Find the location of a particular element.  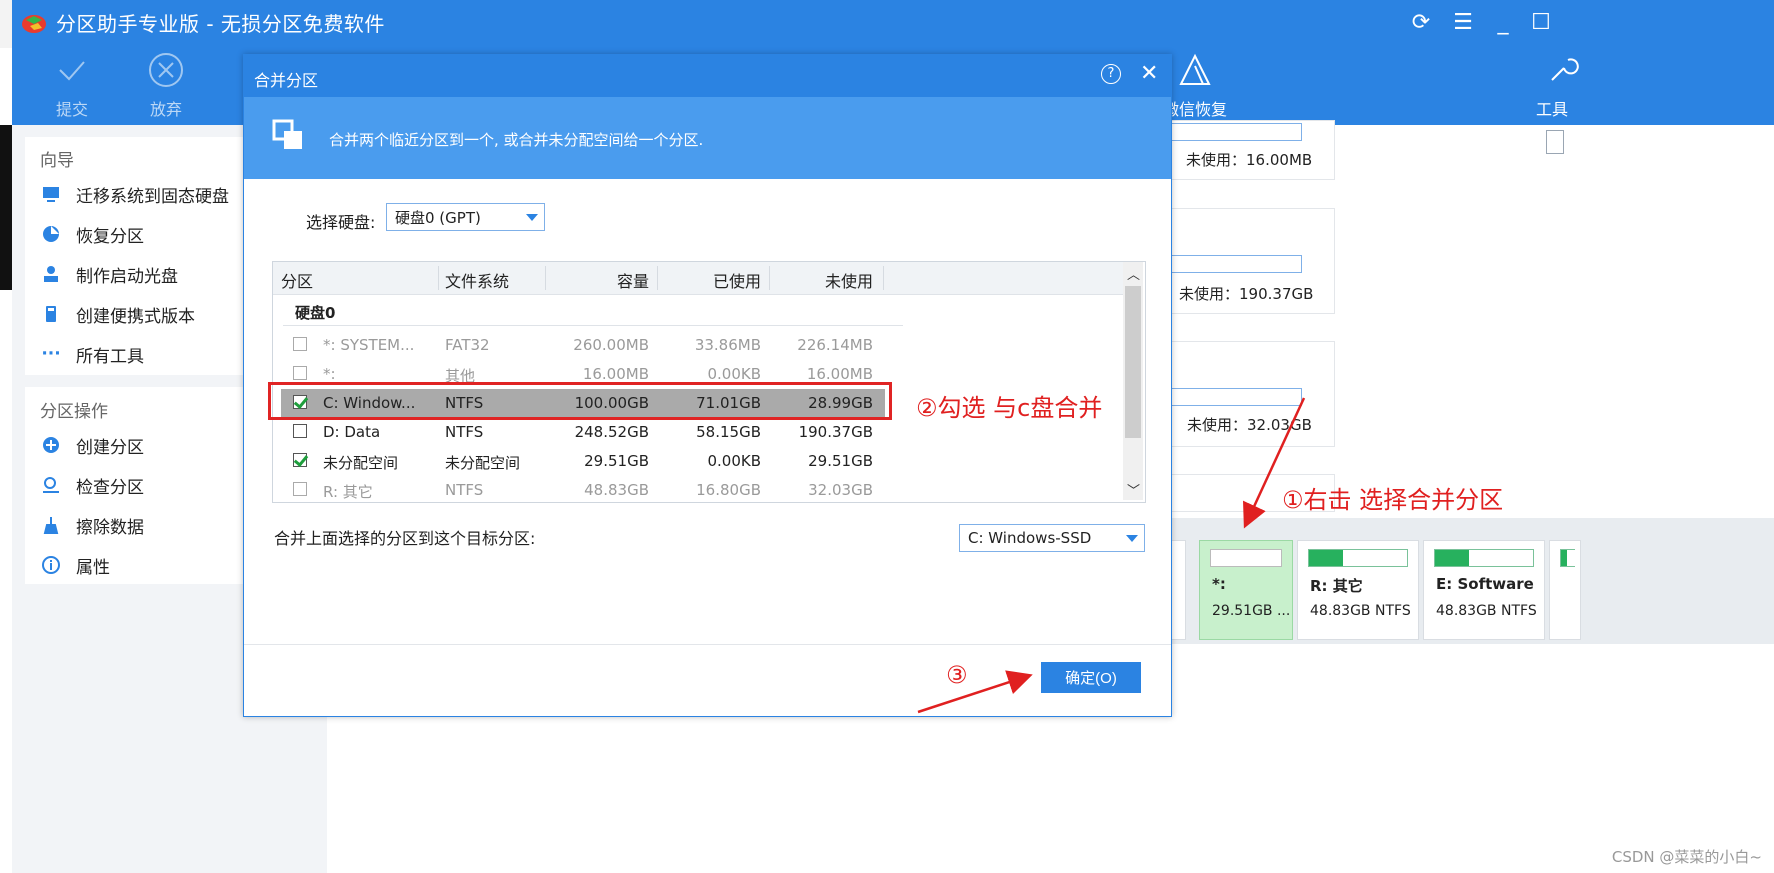

arrow-step1 is located at coordinates (1274, 463).